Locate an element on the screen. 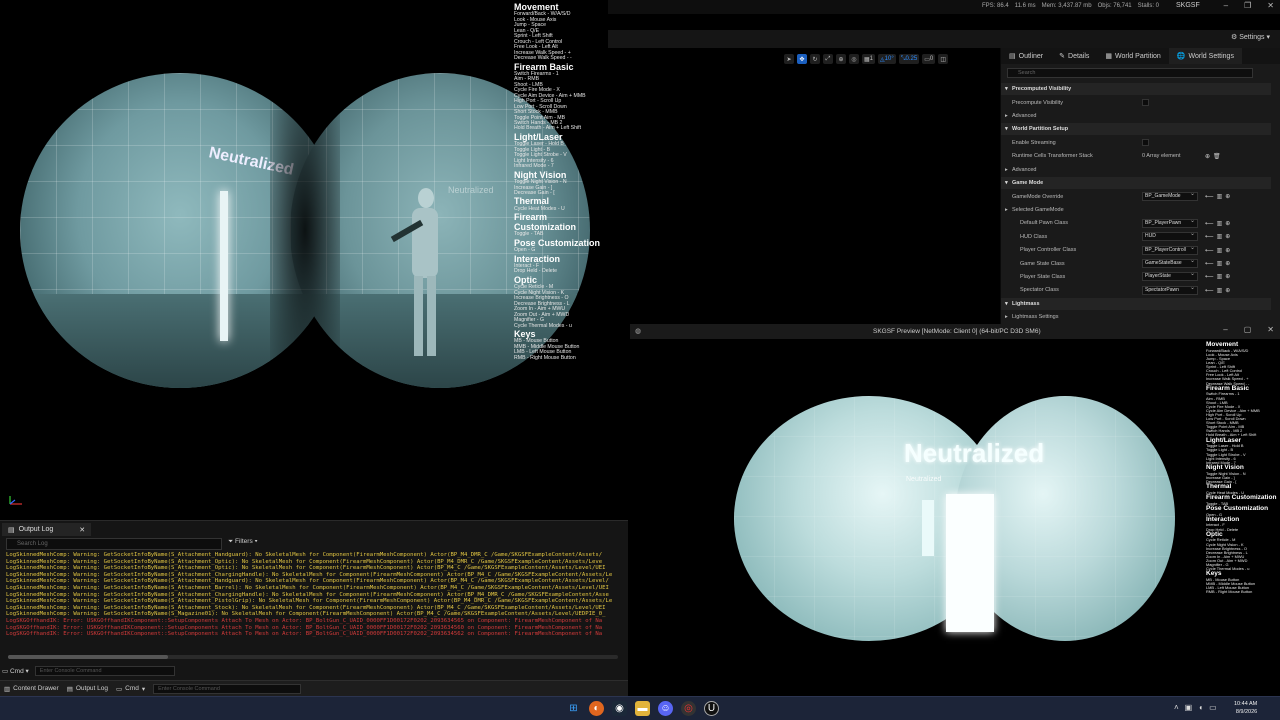 The width and height of the screenshot is (1280, 720). obs-icon: ◎ is located at coordinates (688, 708).